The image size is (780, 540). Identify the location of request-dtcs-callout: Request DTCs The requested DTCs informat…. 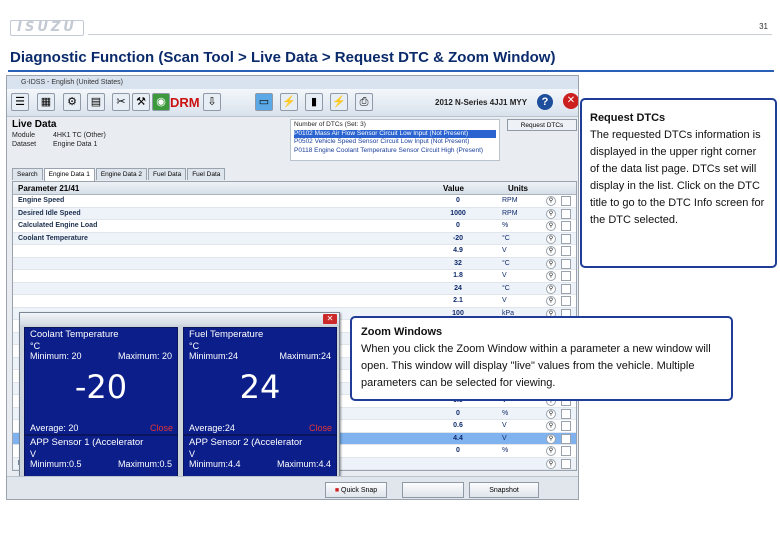
(678, 183).